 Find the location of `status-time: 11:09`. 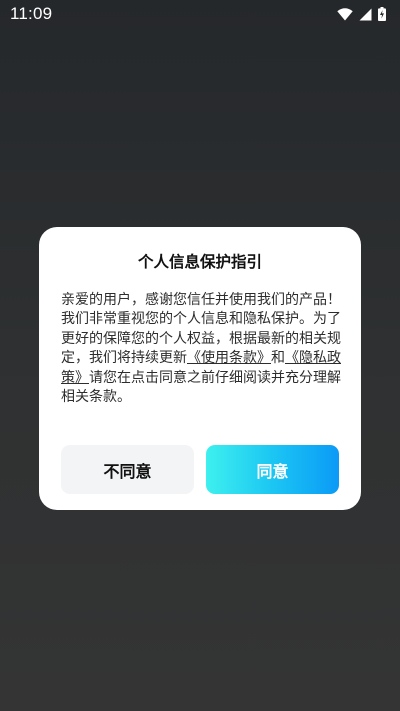

status-time: 11:09 is located at coordinates (31, 13).